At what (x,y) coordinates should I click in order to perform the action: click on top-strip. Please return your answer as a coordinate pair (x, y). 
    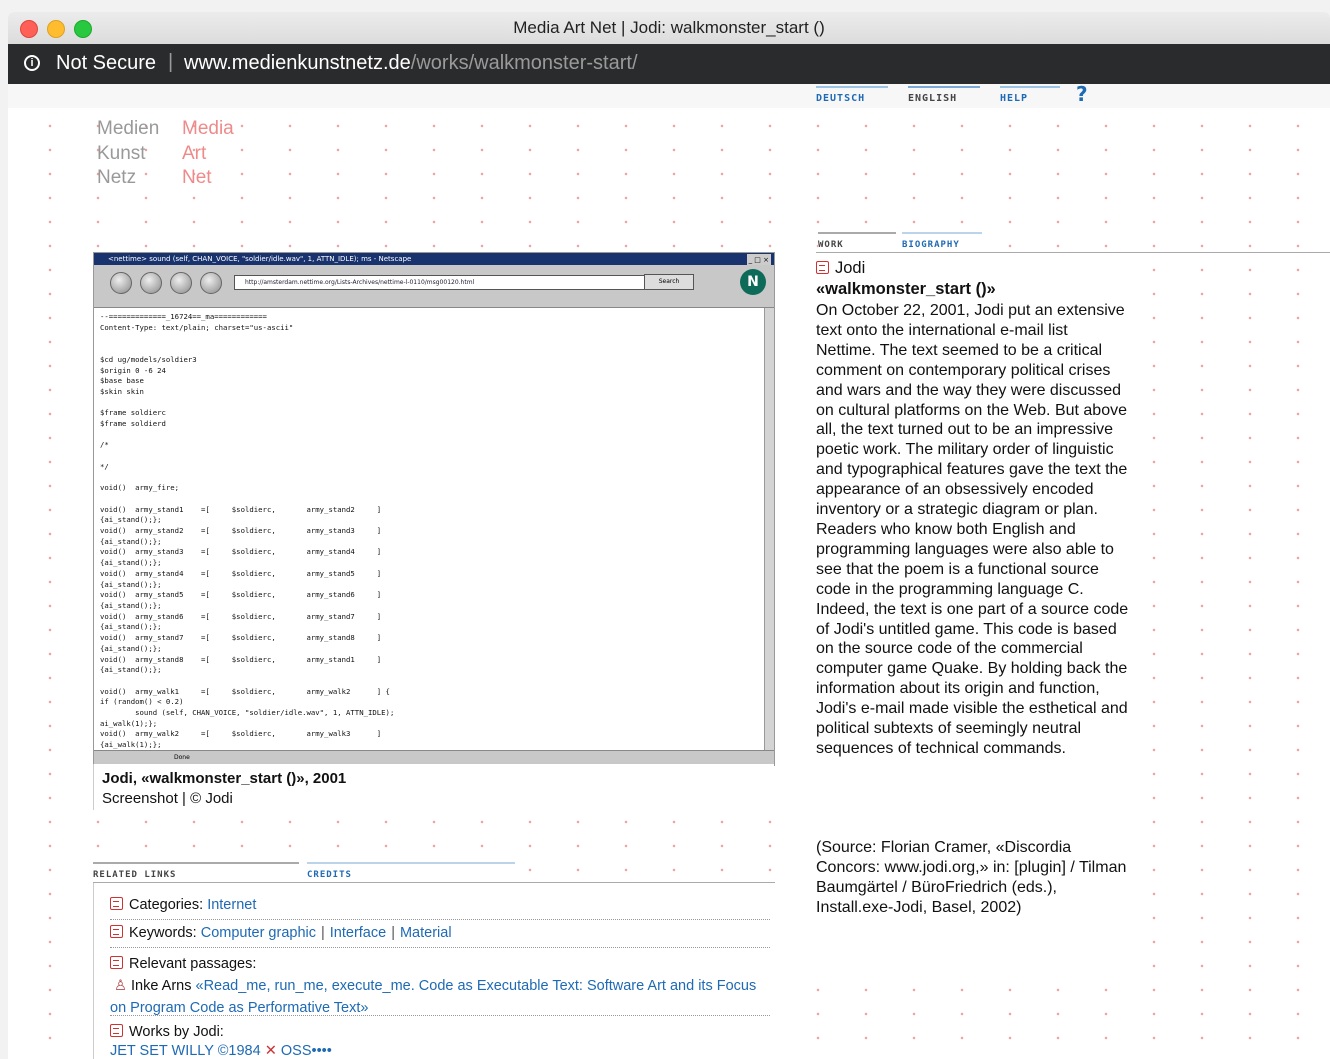
    Looking at the image, I should click on (669, 96).